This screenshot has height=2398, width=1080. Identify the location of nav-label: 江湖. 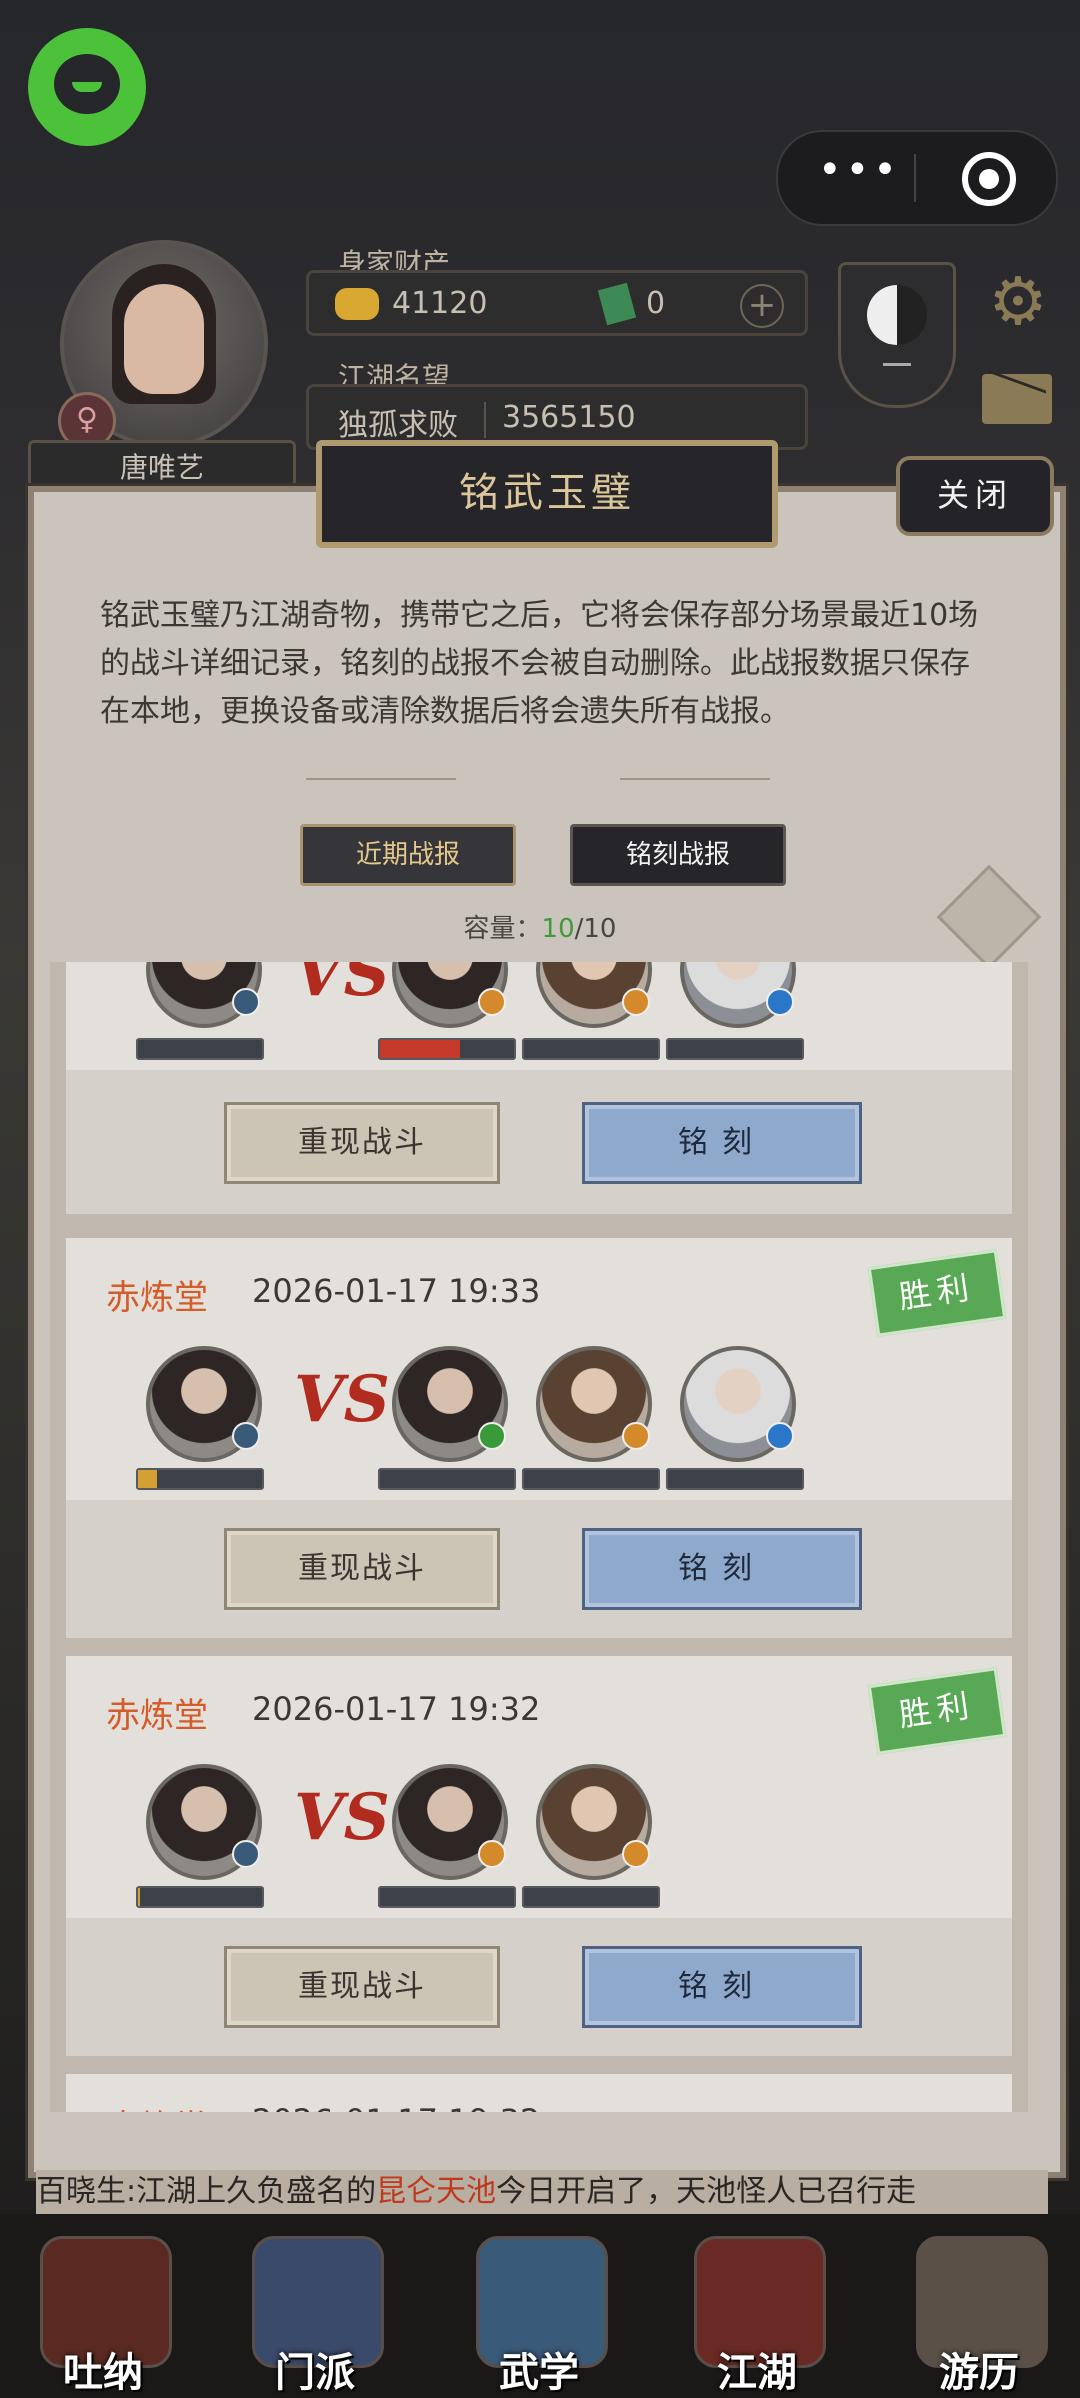
(757, 2372).